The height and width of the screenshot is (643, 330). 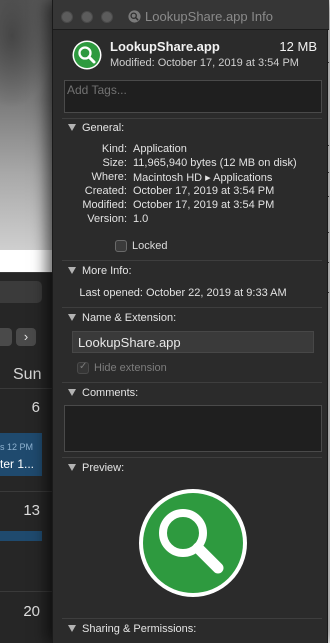 I want to click on calendar-day-header: Sun, so click(x=27, y=374).